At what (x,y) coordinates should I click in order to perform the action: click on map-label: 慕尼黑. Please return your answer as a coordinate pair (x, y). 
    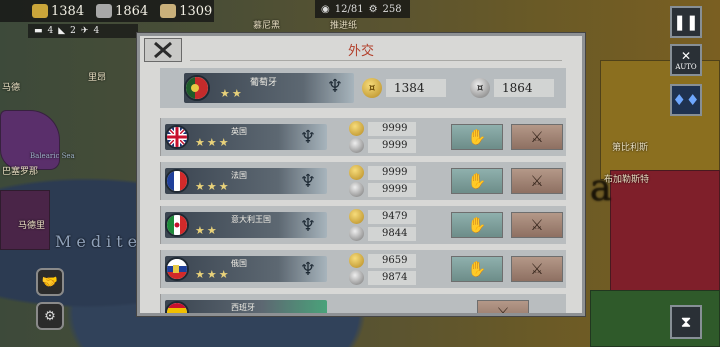
    Looking at the image, I should click on (267, 26).